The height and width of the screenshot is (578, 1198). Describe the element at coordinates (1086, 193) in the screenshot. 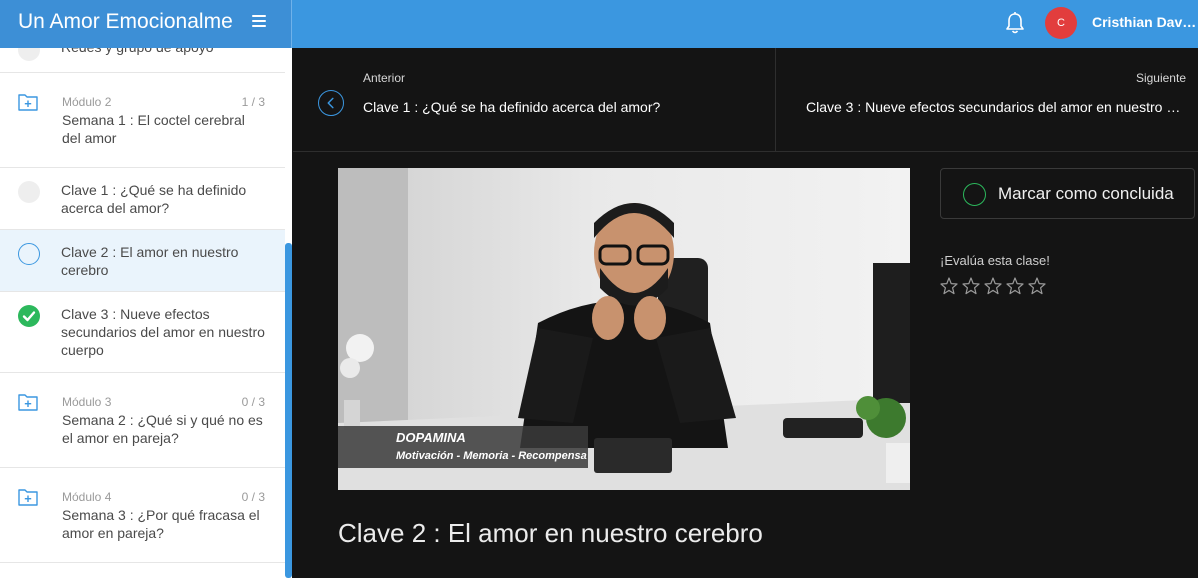

I see `mark-complete-label: Marcar como concluida` at that location.